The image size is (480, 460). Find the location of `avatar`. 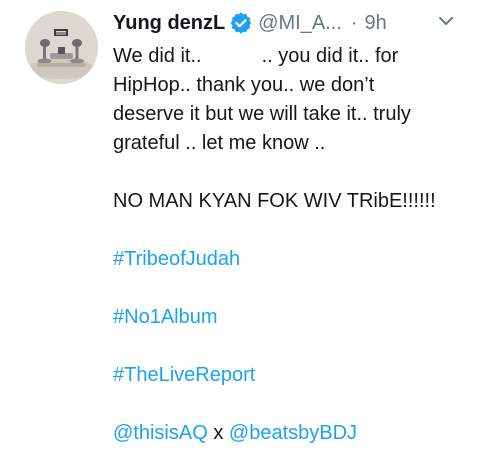

avatar is located at coordinates (61, 47).